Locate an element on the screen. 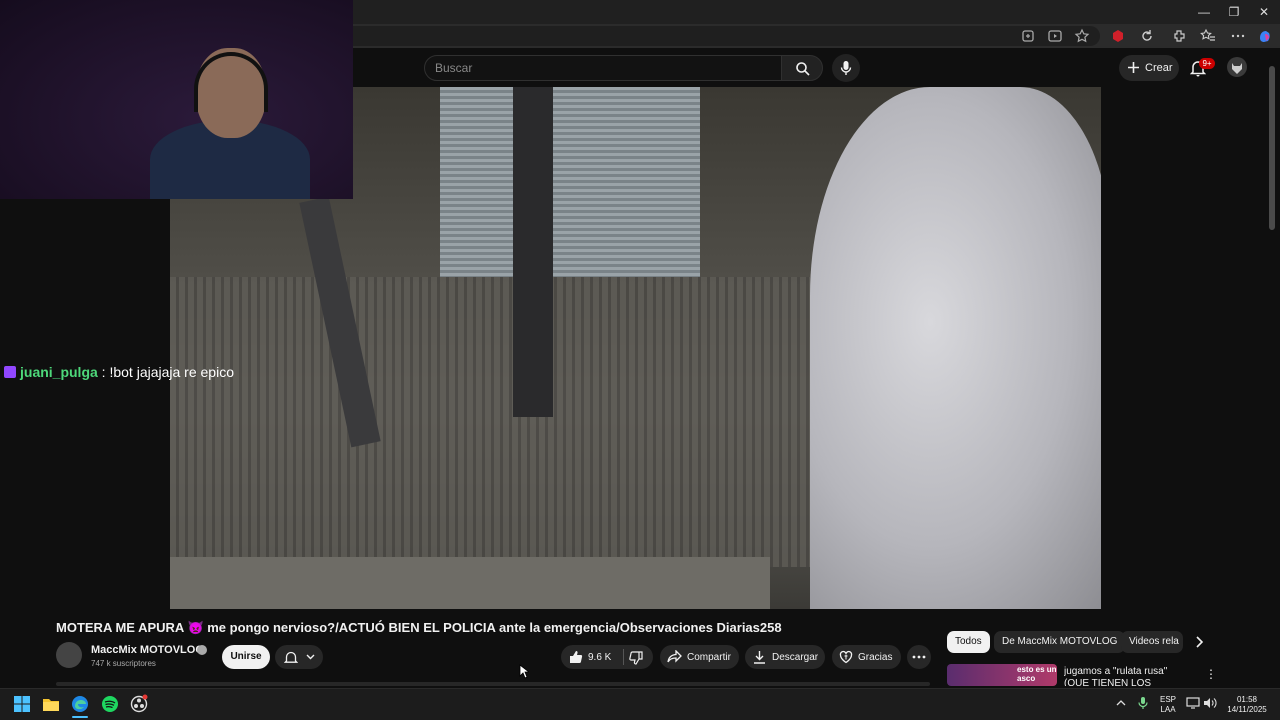 The width and height of the screenshot is (1280, 720). active-app-indicator is located at coordinates (80, 717).